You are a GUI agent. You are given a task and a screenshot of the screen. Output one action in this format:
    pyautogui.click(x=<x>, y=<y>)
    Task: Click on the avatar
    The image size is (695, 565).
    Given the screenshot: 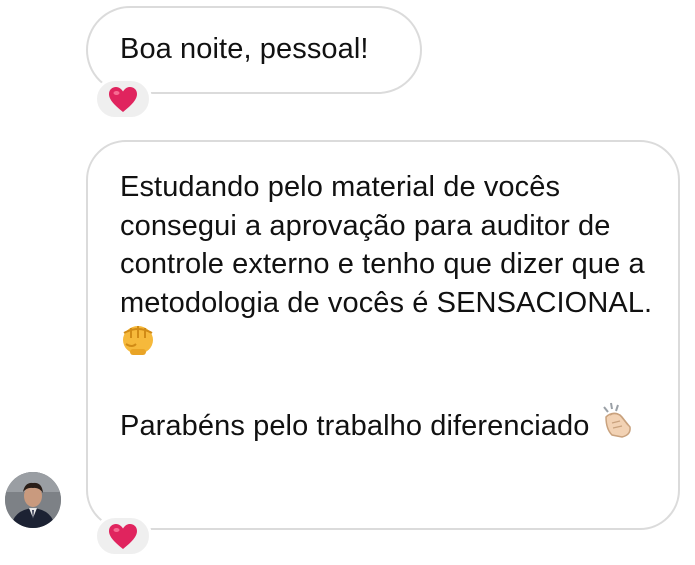 What is the action you would take?
    pyautogui.click(x=33, y=500)
    